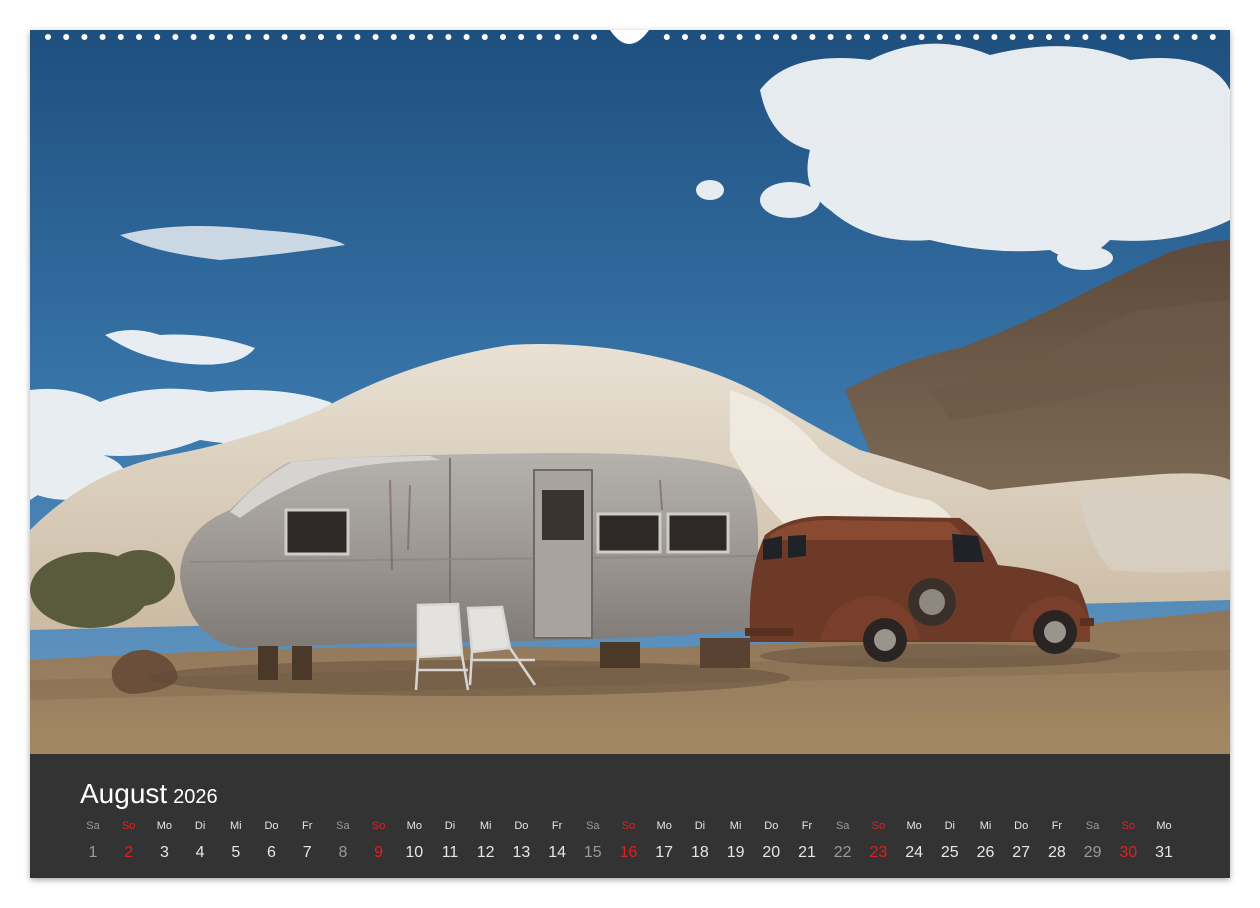  Describe the element at coordinates (164, 852) in the screenshot. I see `day-number: 3` at that location.